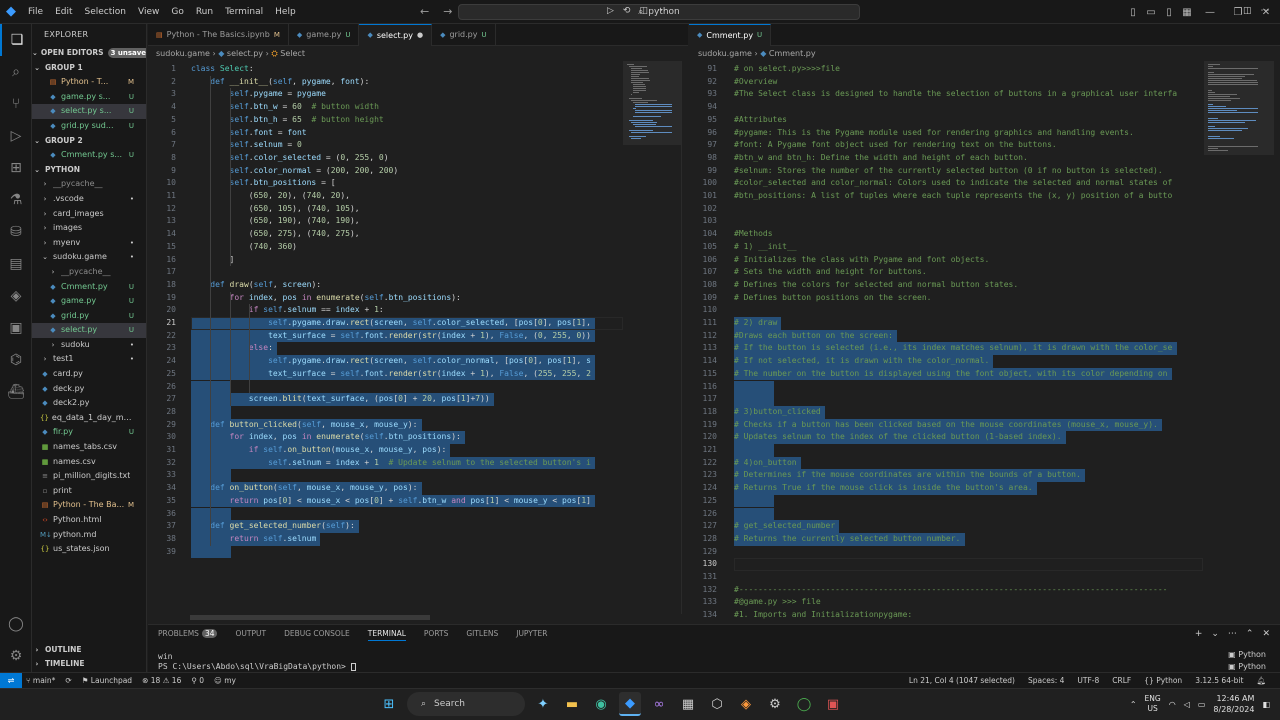 This screenshot has height=720, width=1280. What do you see at coordinates (627, 11) in the screenshot?
I see `compare-changes-icon: ⟲` at bounding box center [627, 11].